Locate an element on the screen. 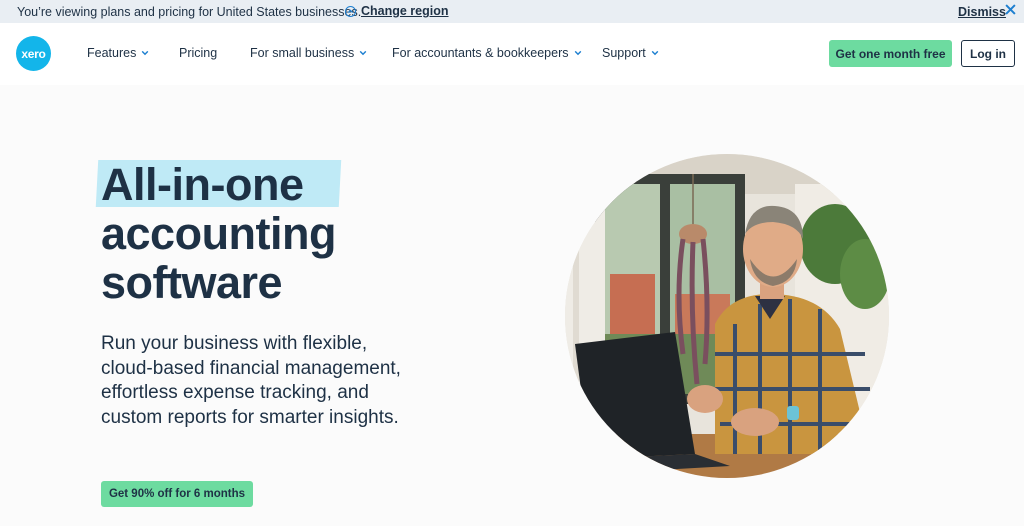  headline-line: accounting is located at coordinates (219, 233).